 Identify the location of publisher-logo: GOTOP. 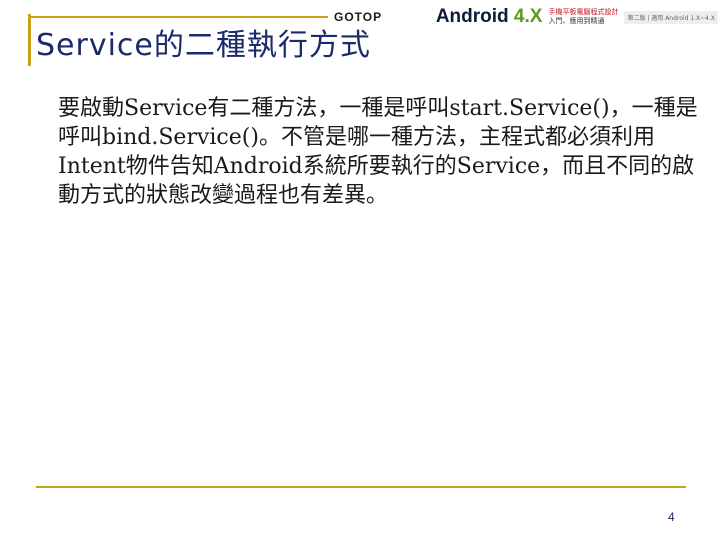
(358, 17).